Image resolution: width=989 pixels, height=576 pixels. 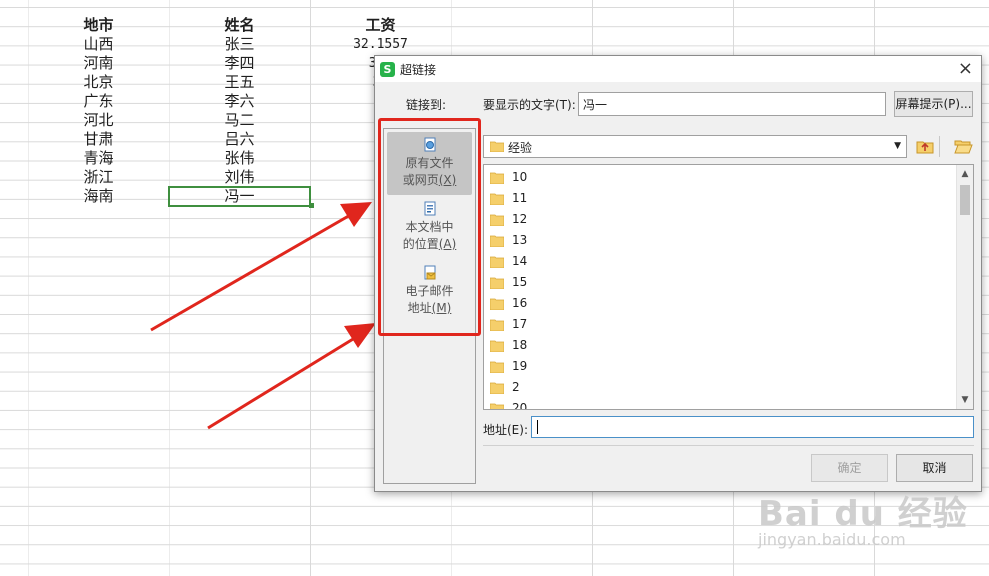 I want to click on list-item: 16, so click(x=508, y=303).